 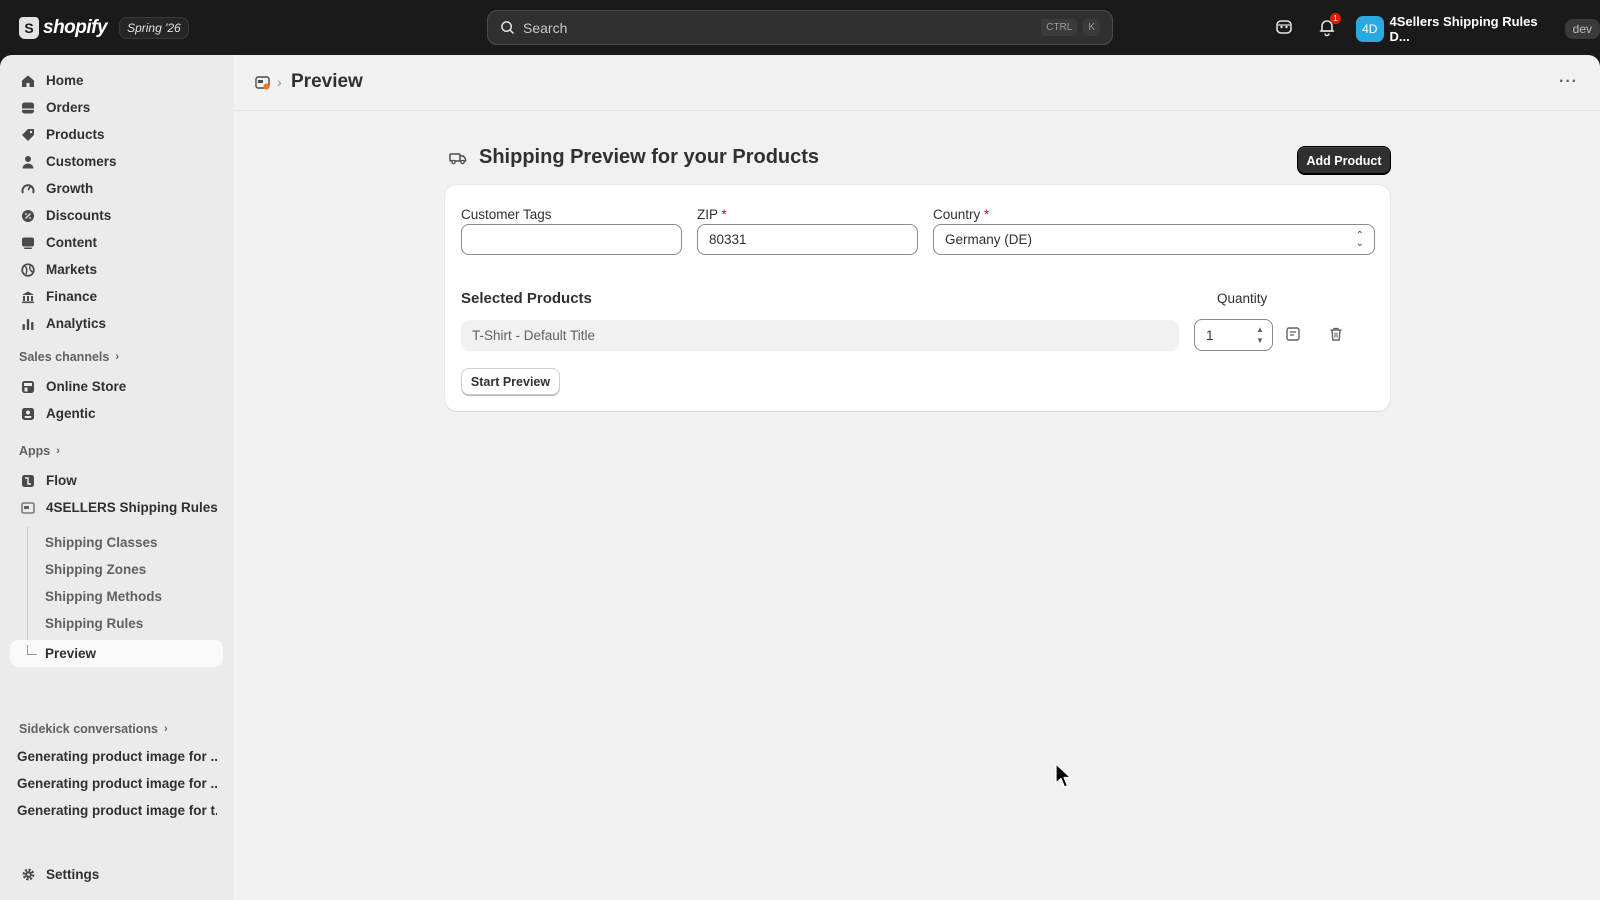 What do you see at coordinates (510, 381) in the screenshot?
I see `start-preview-button: Start Preview` at bounding box center [510, 381].